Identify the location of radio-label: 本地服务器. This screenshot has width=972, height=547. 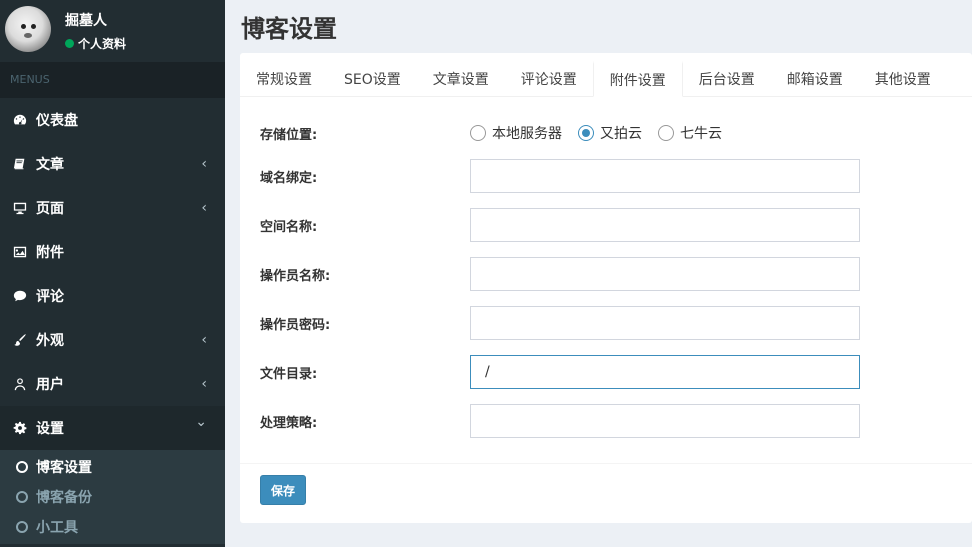
(527, 134).